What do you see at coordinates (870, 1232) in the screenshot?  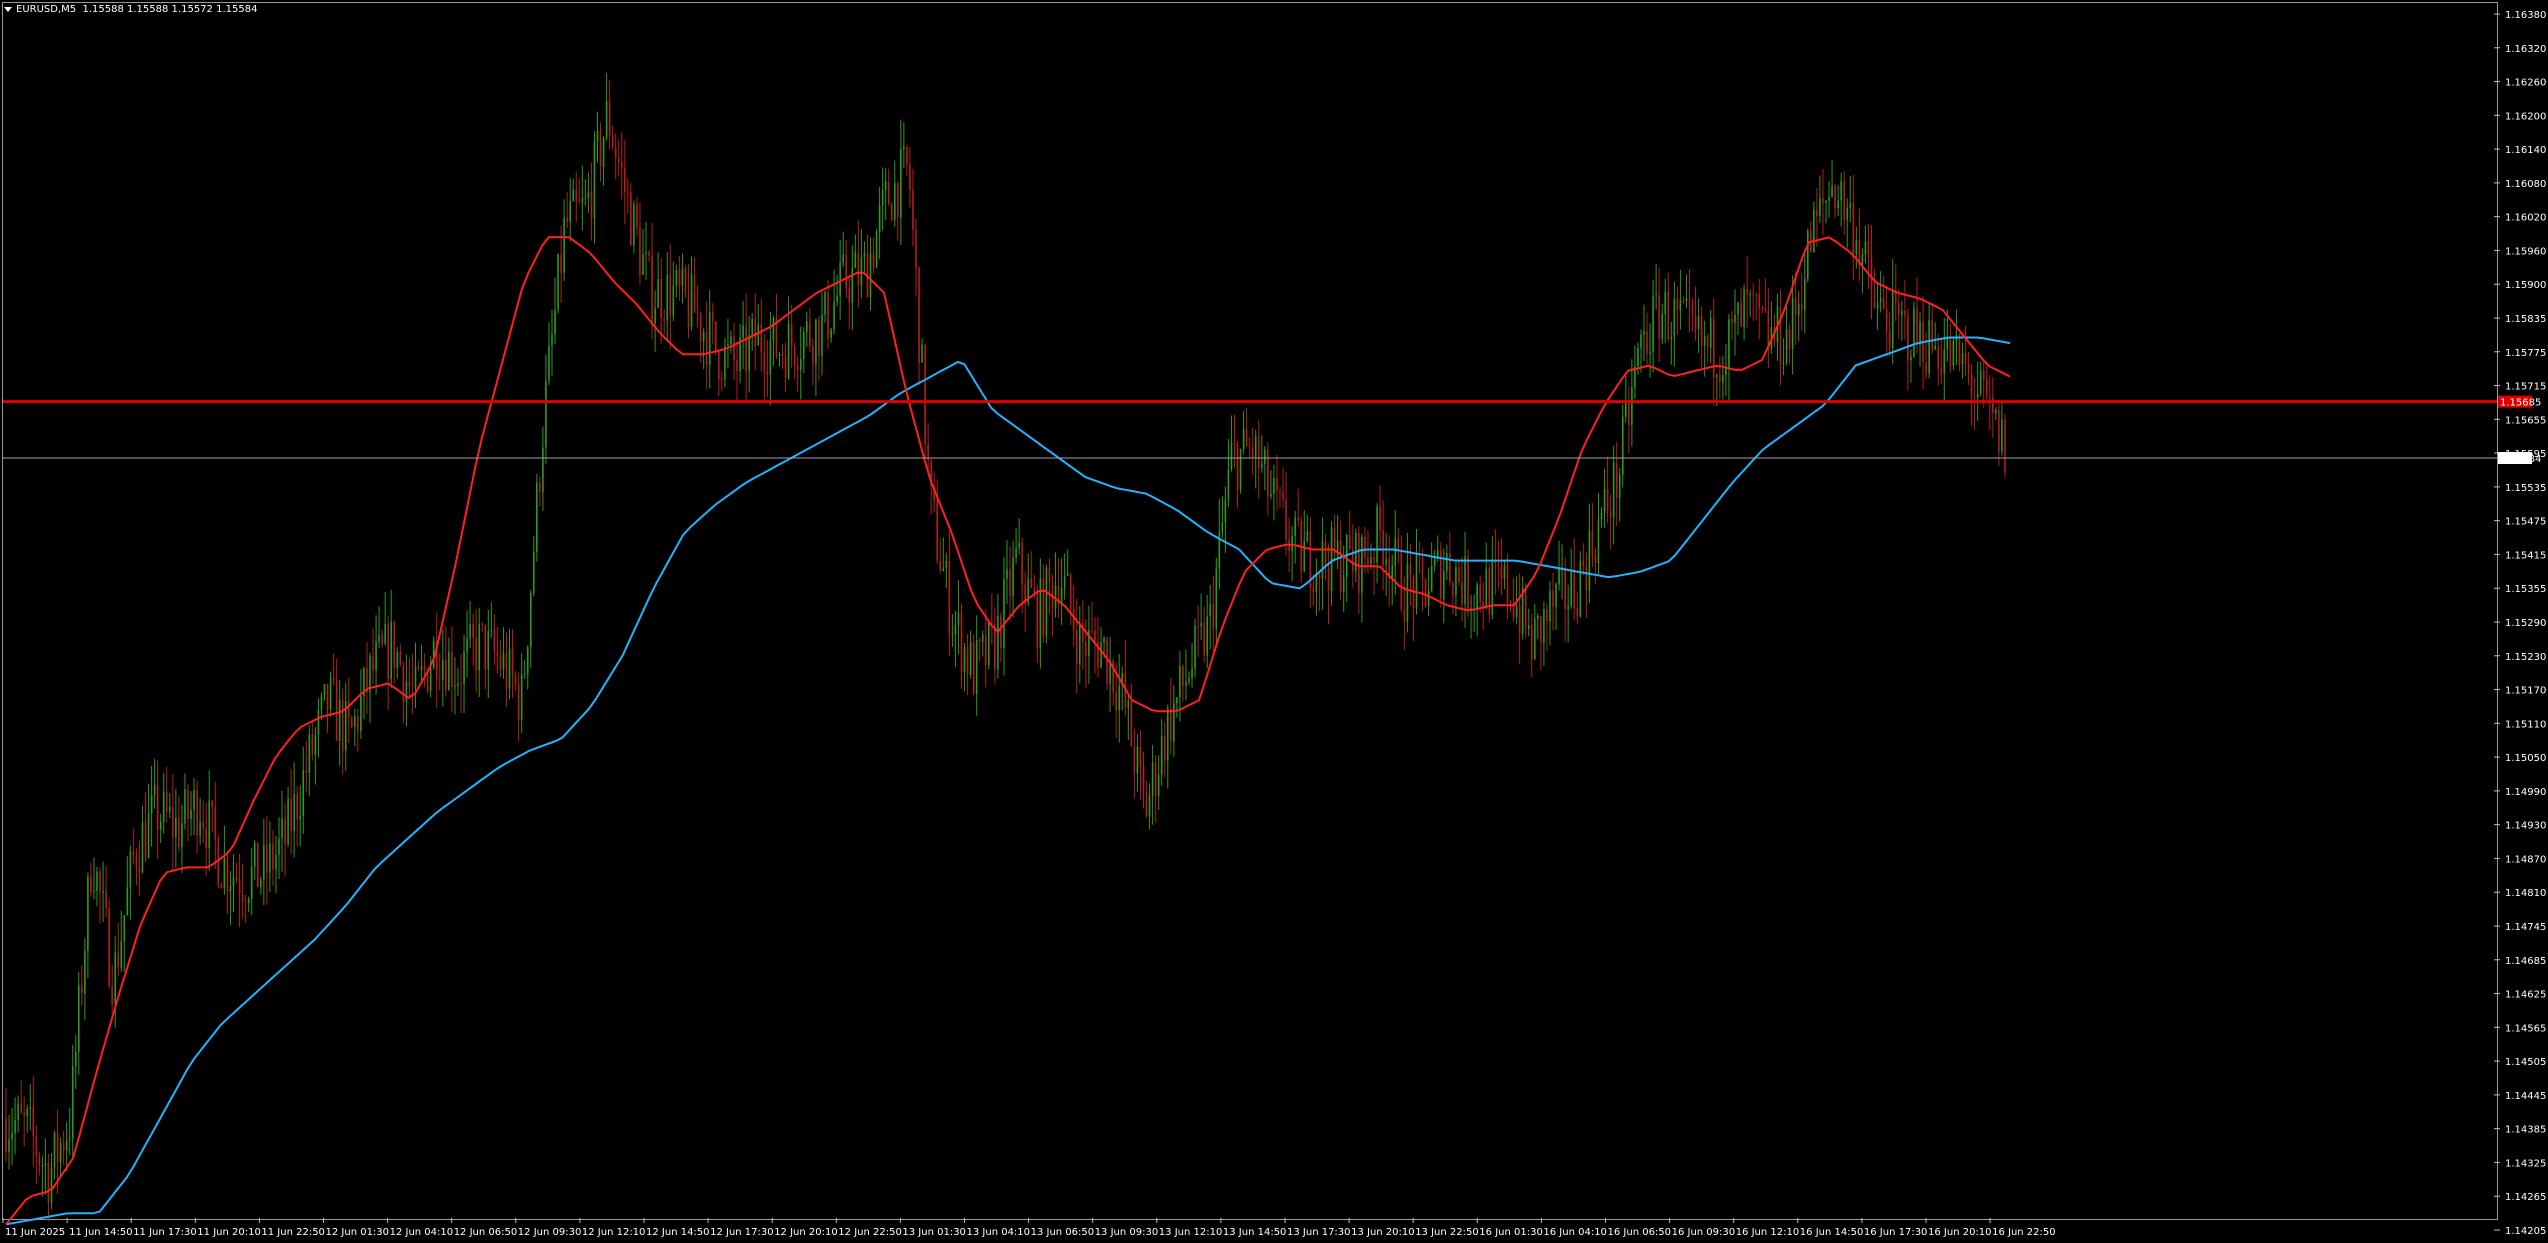 I see `x-tick-label: 12 Jun 22:50` at bounding box center [870, 1232].